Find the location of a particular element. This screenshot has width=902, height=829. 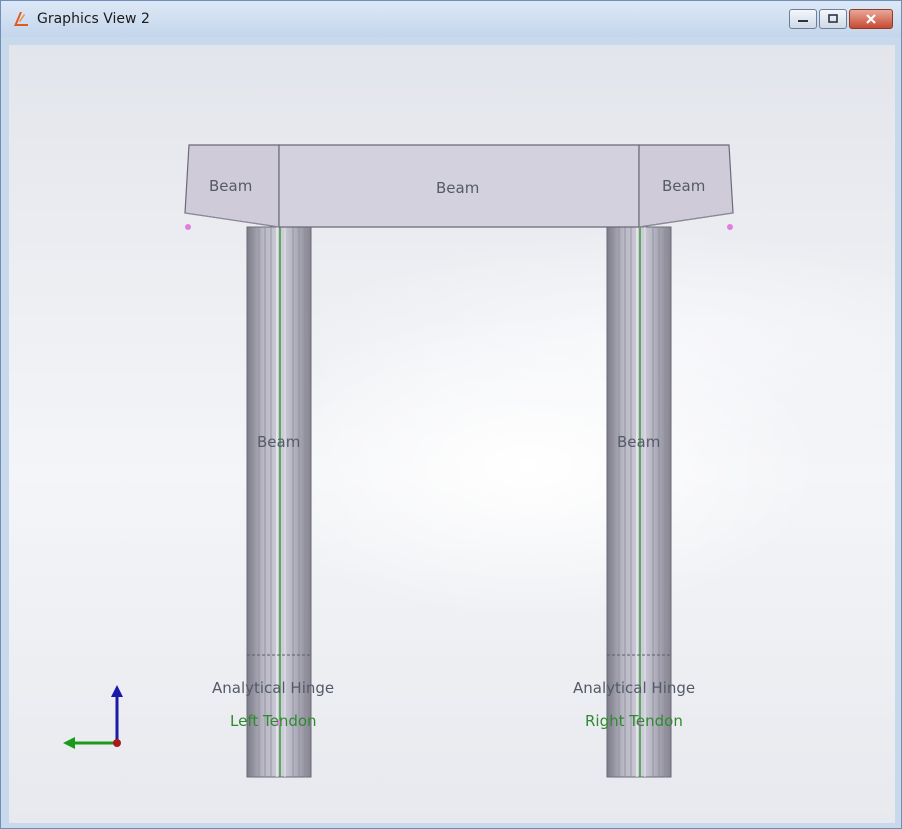

window-controls is located at coordinates (841, 19).